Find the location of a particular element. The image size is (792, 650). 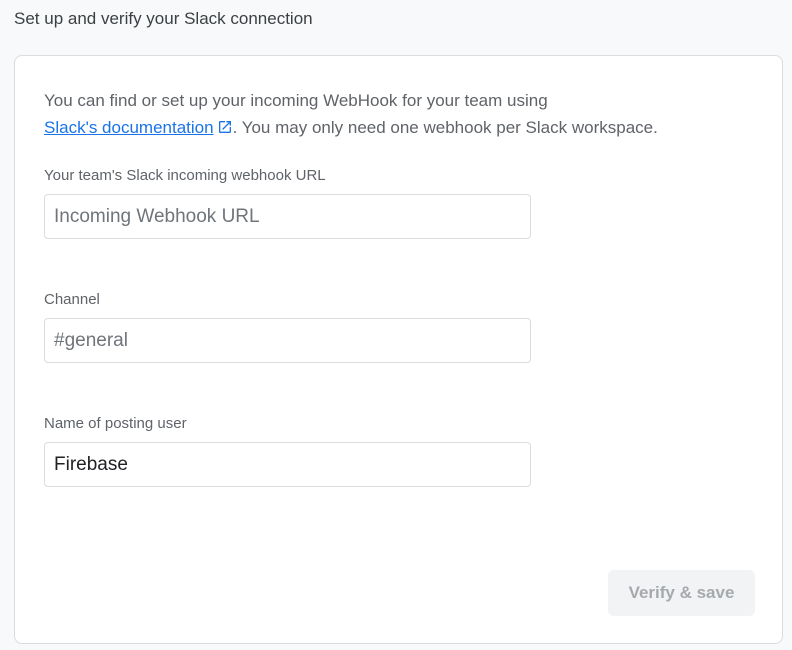

posting-user-label: Name of posting user is located at coordinates (115, 423).